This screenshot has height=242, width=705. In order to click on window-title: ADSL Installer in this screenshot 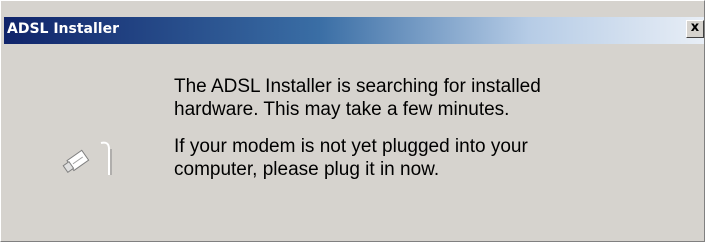, I will do `click(63, 29)`.